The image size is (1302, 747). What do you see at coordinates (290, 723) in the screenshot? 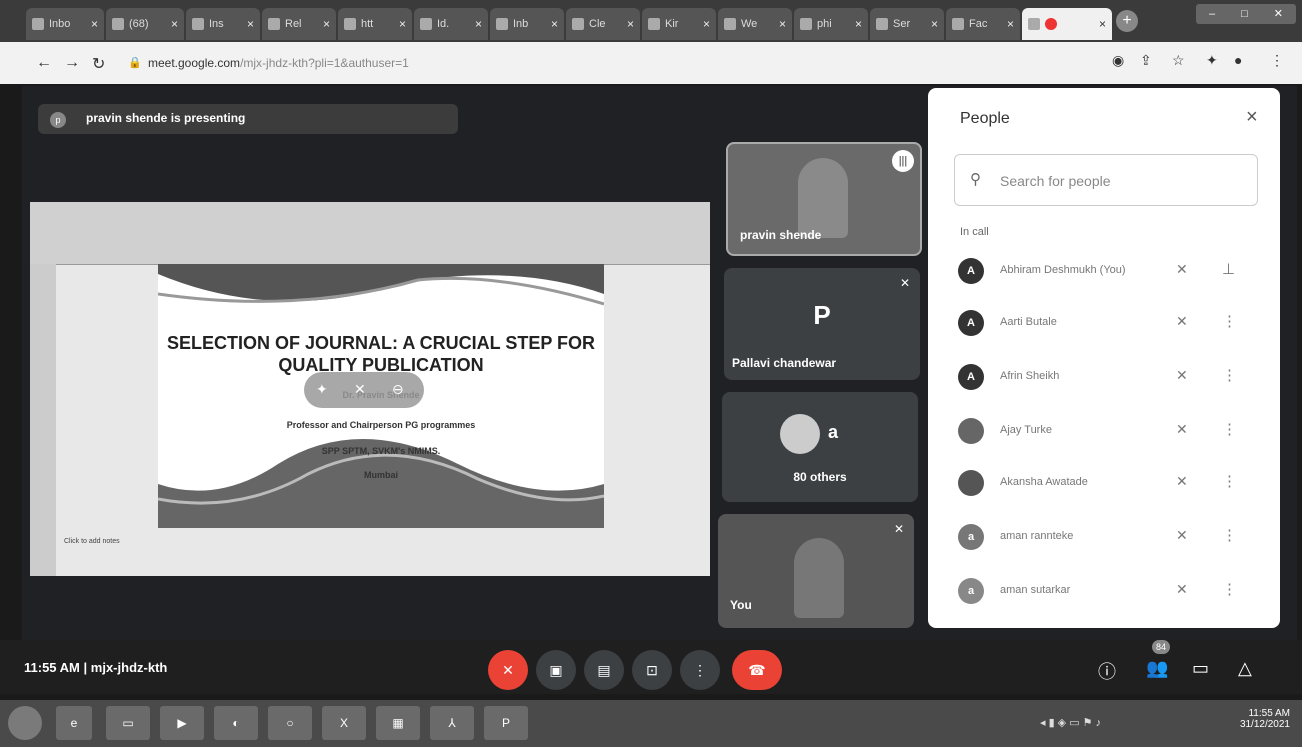
I see `app-icon: ○` at bounding box center [290, 723].